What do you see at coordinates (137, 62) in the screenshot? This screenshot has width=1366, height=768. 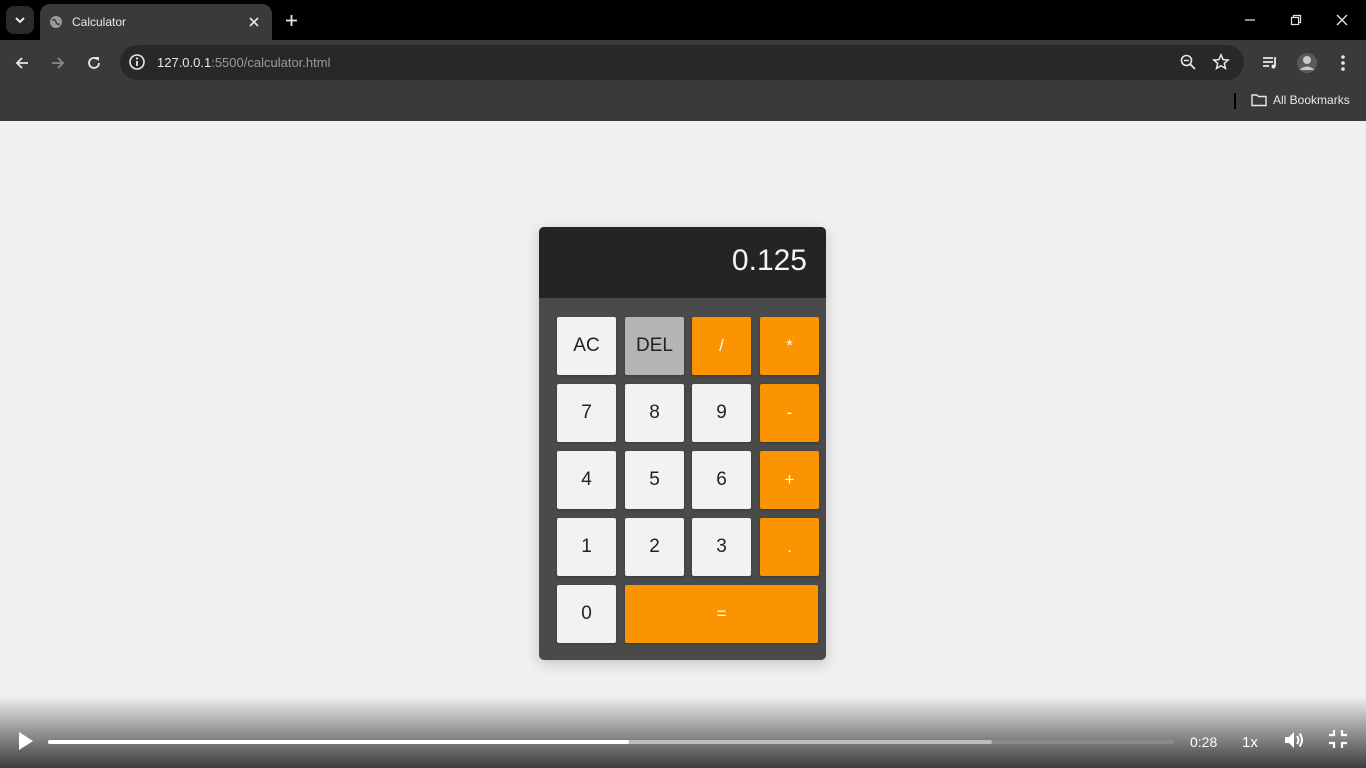 I see `site-info-icon` at bounding box center [137, 62].